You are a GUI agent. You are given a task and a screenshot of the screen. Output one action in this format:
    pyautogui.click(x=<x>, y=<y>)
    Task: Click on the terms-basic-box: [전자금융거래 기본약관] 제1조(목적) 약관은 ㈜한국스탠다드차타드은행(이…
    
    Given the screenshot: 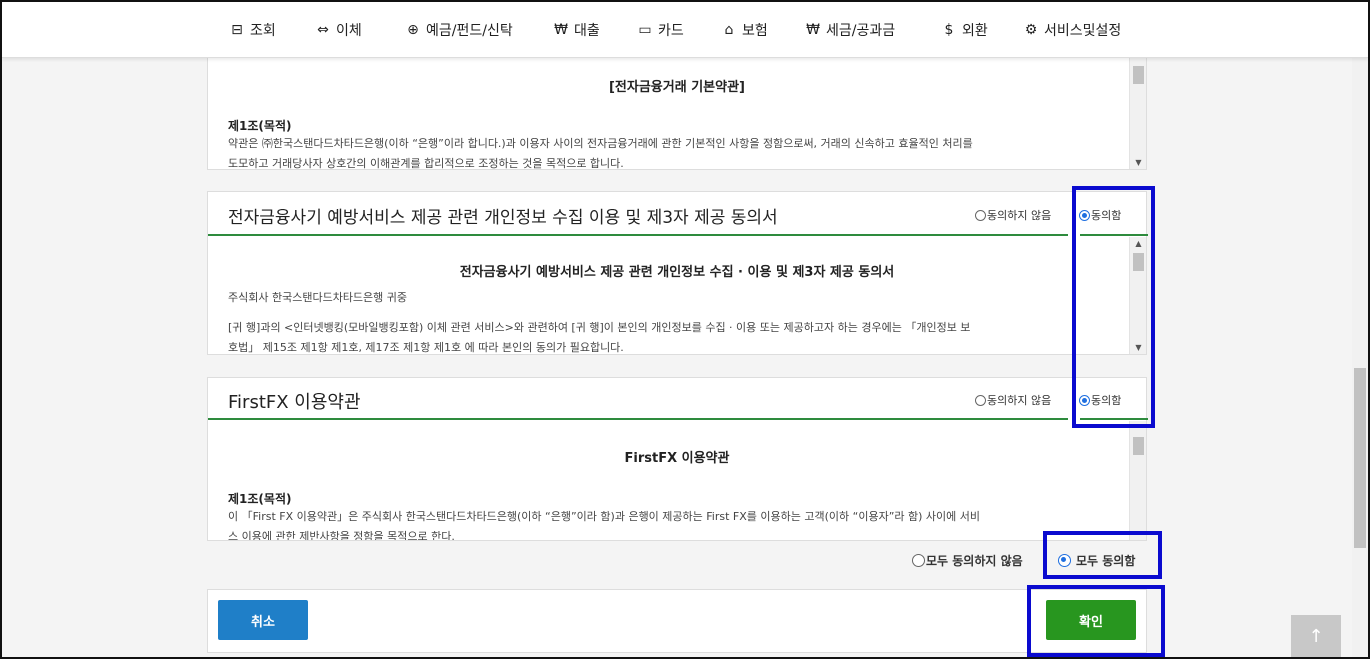 What is the action you would take?
    pyautogui.click(x=677, y=114)
    